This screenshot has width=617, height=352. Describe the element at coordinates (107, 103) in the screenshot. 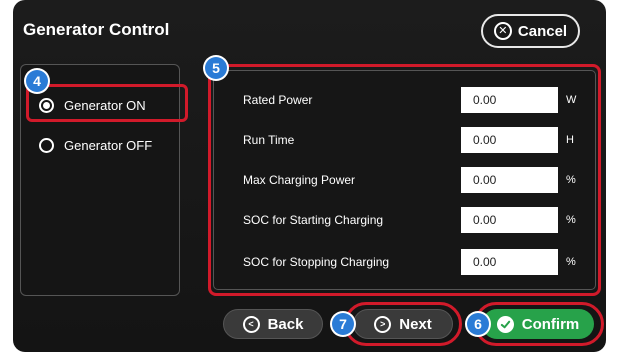

I see `highlight-radio-on` at that location.